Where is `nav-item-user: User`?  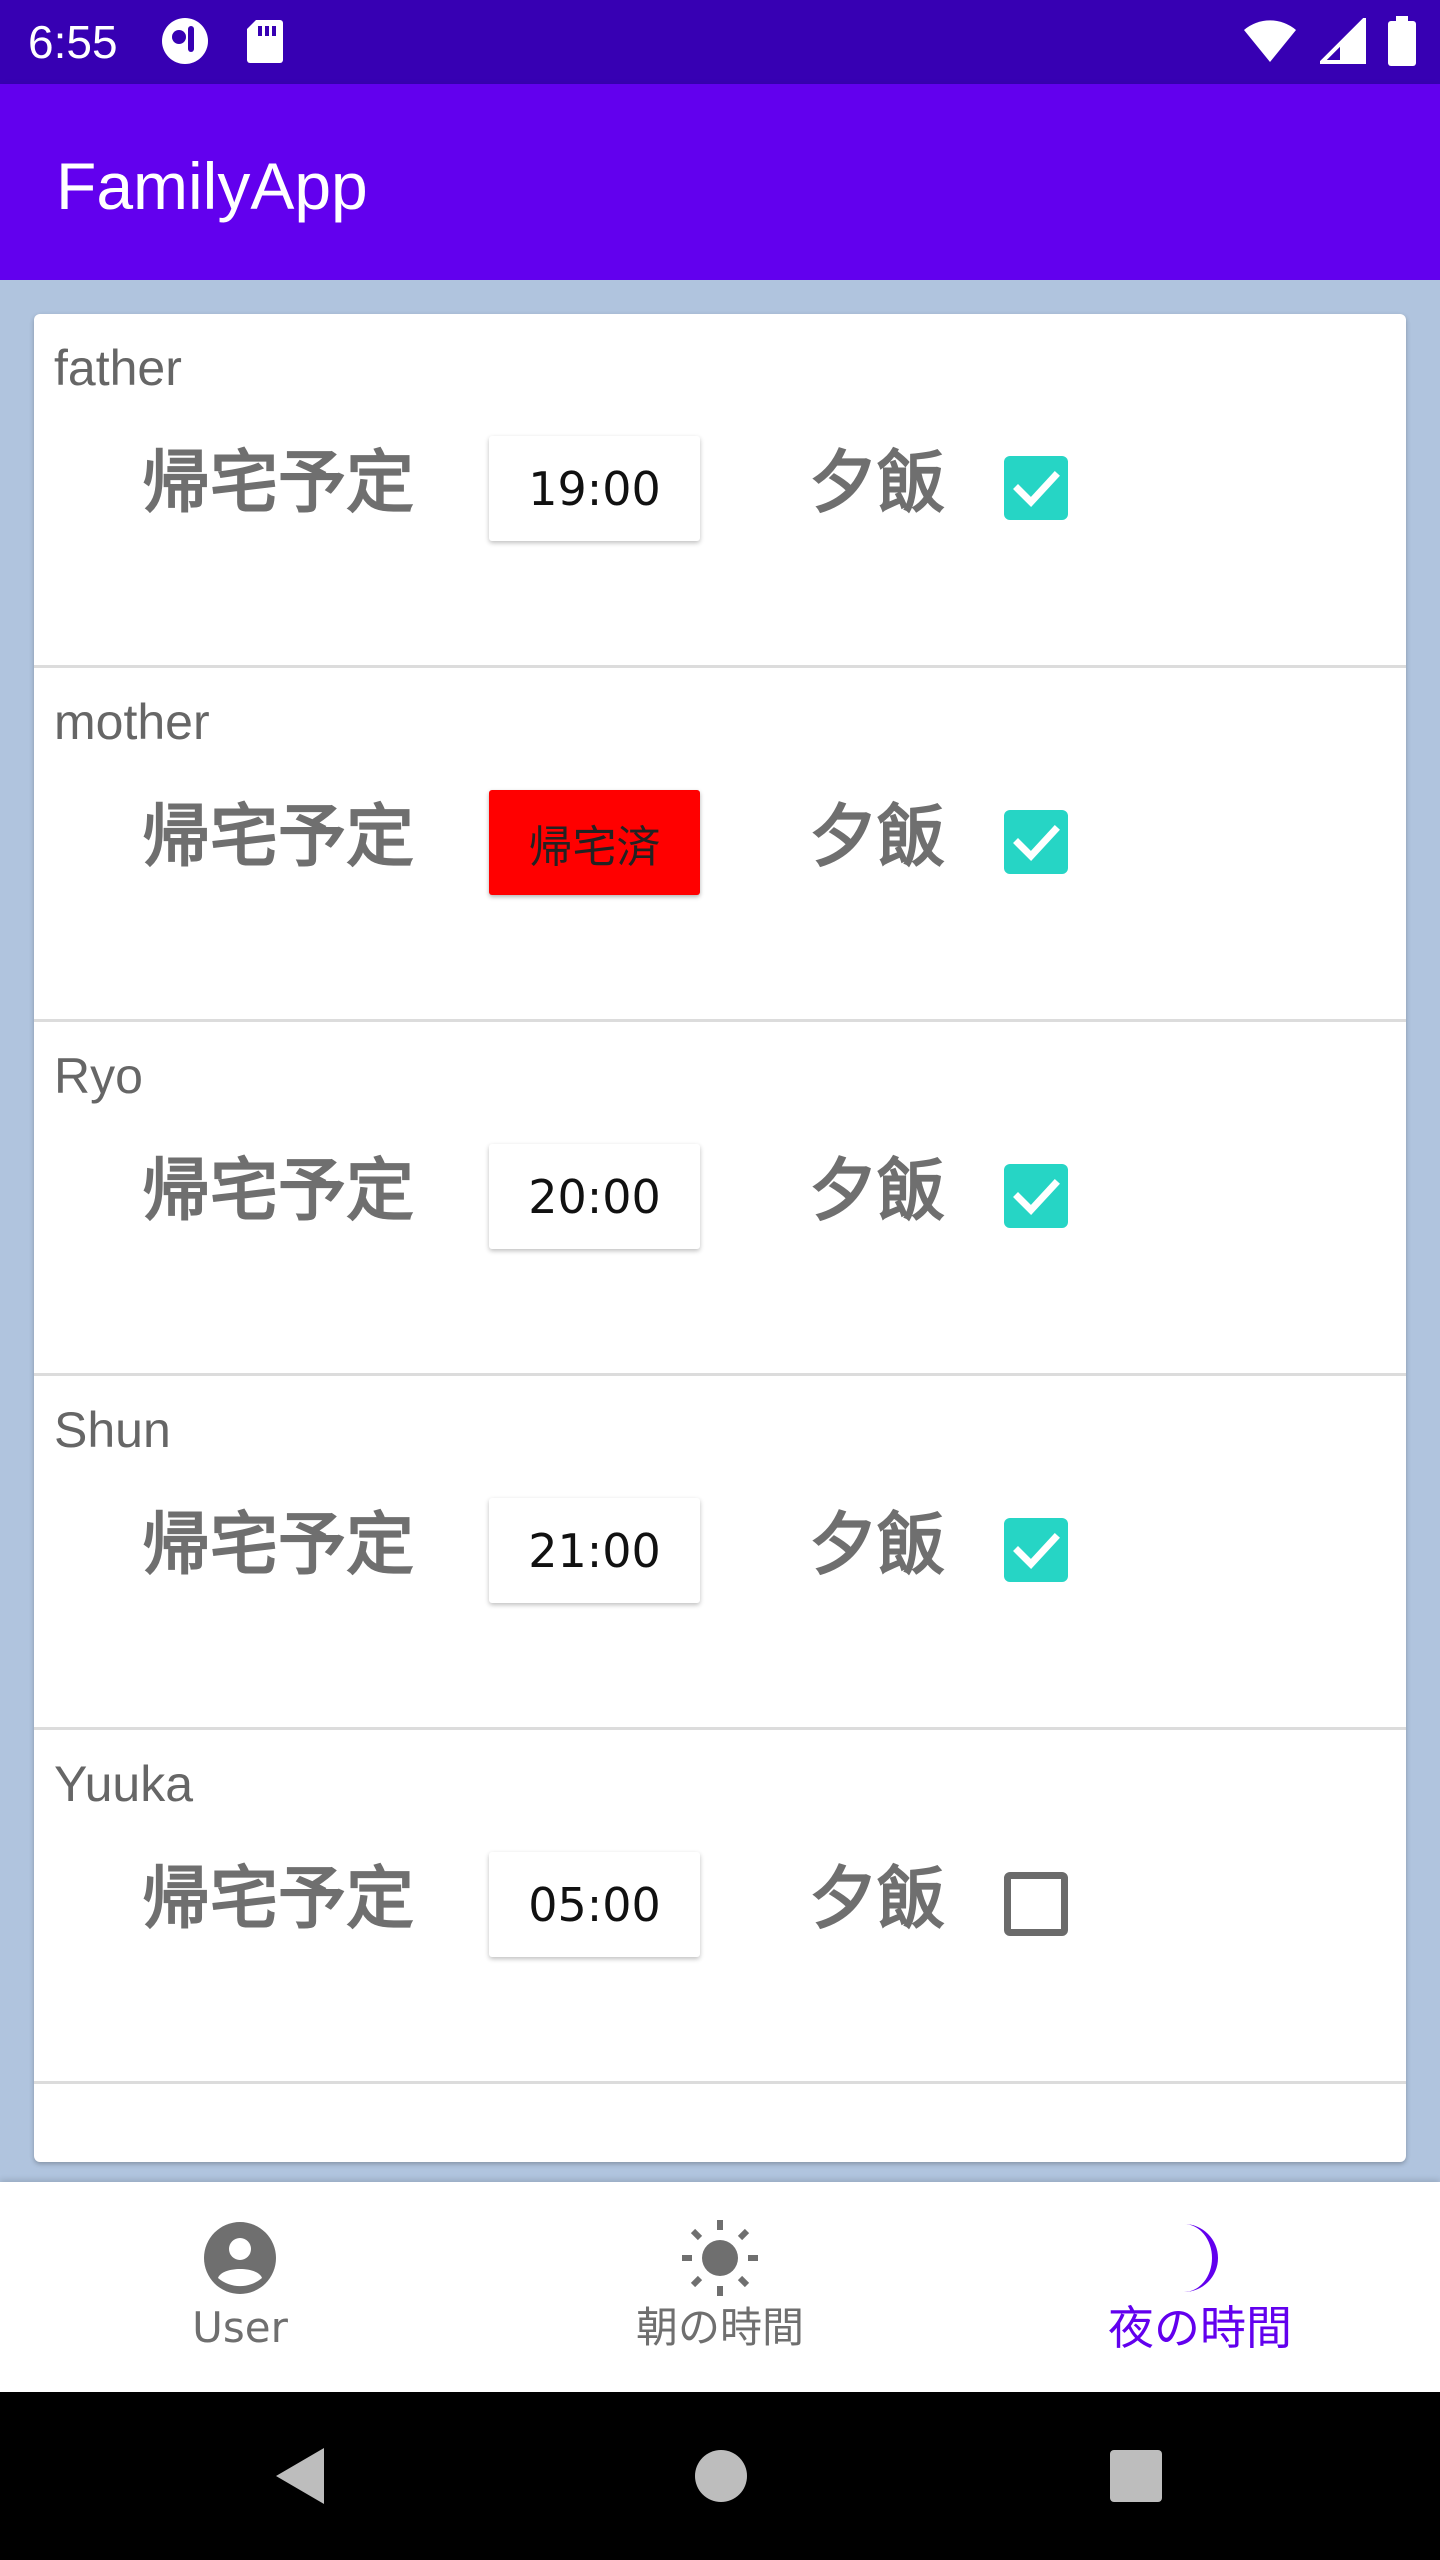
nav-item-user: User is located at coordinates (240, 2287).